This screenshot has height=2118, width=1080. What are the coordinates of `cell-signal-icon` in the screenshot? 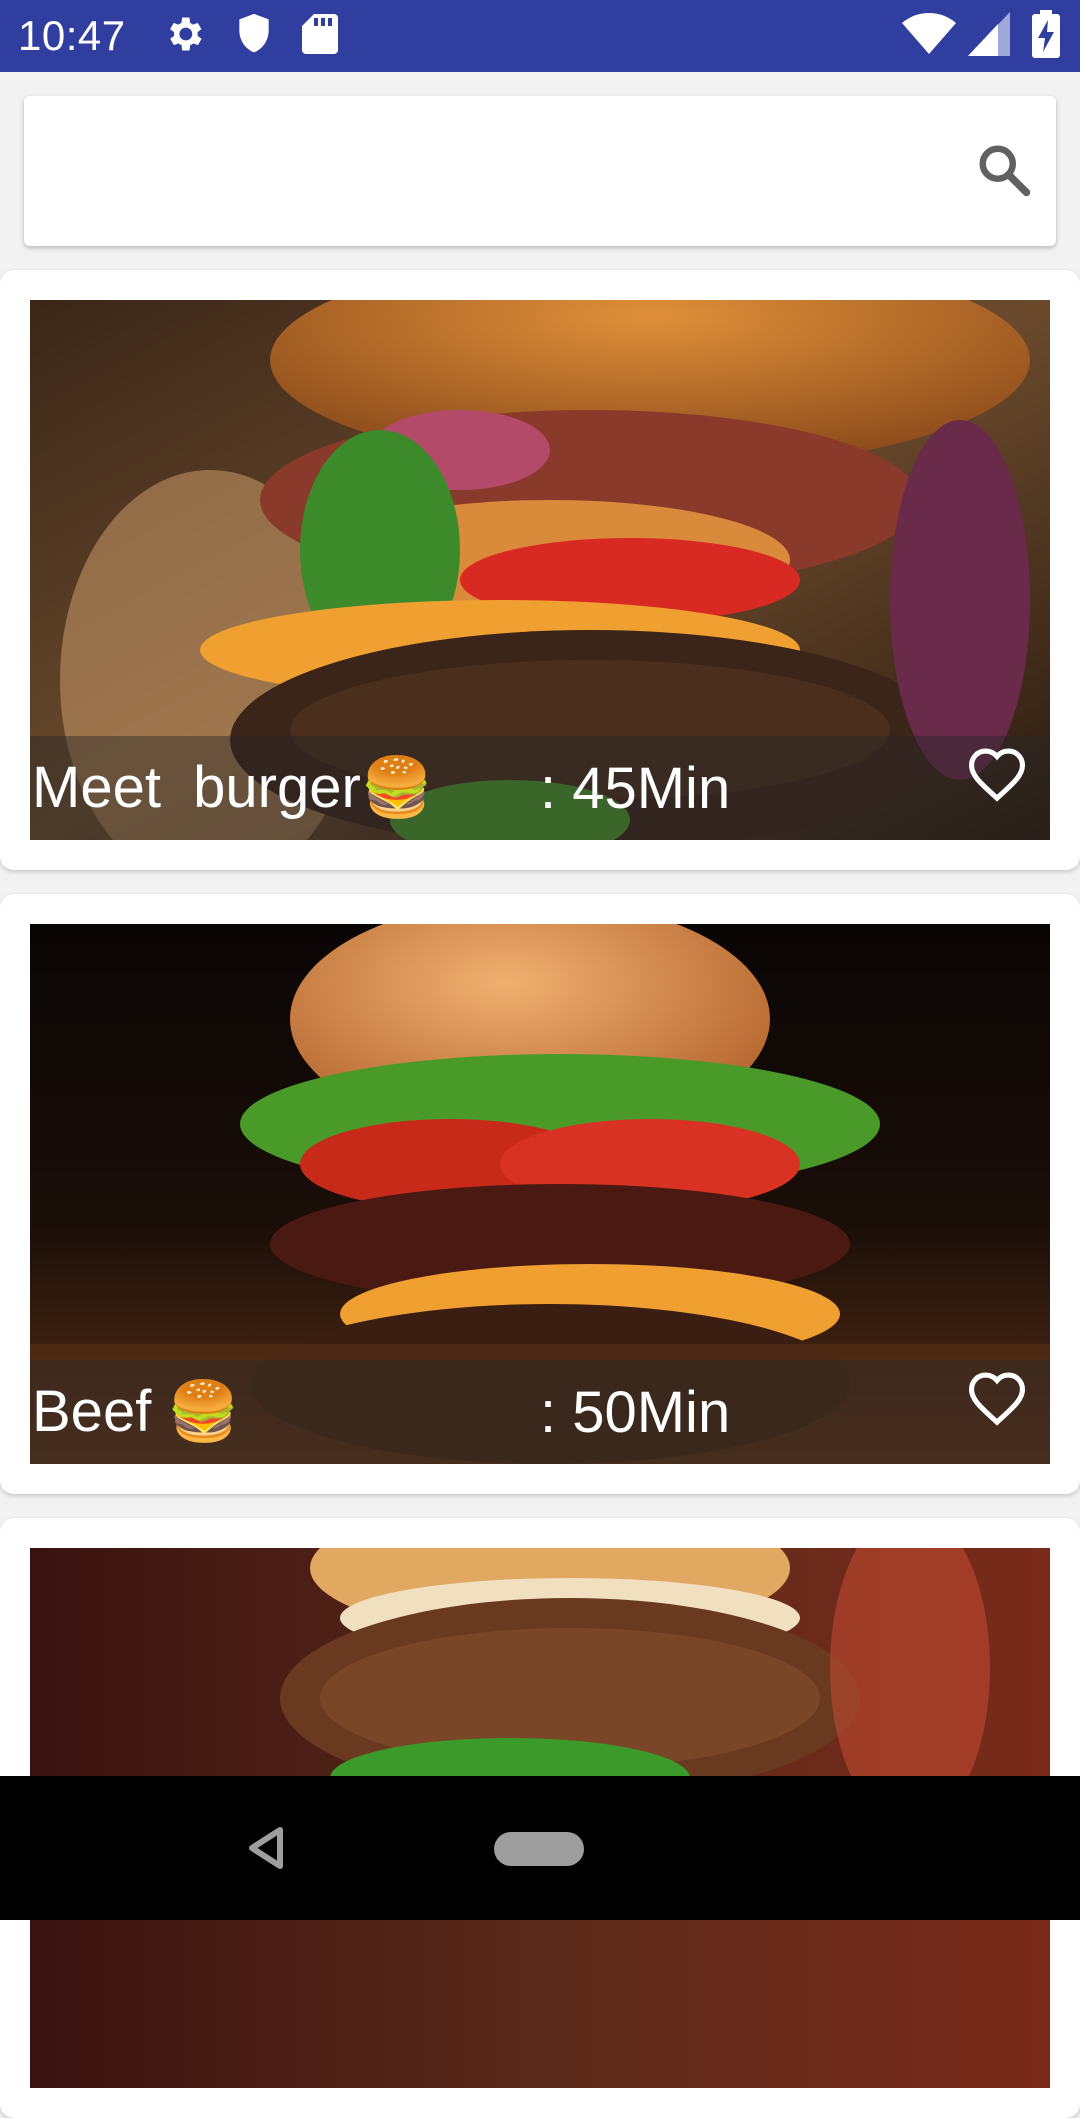 It's located at (989, 36).